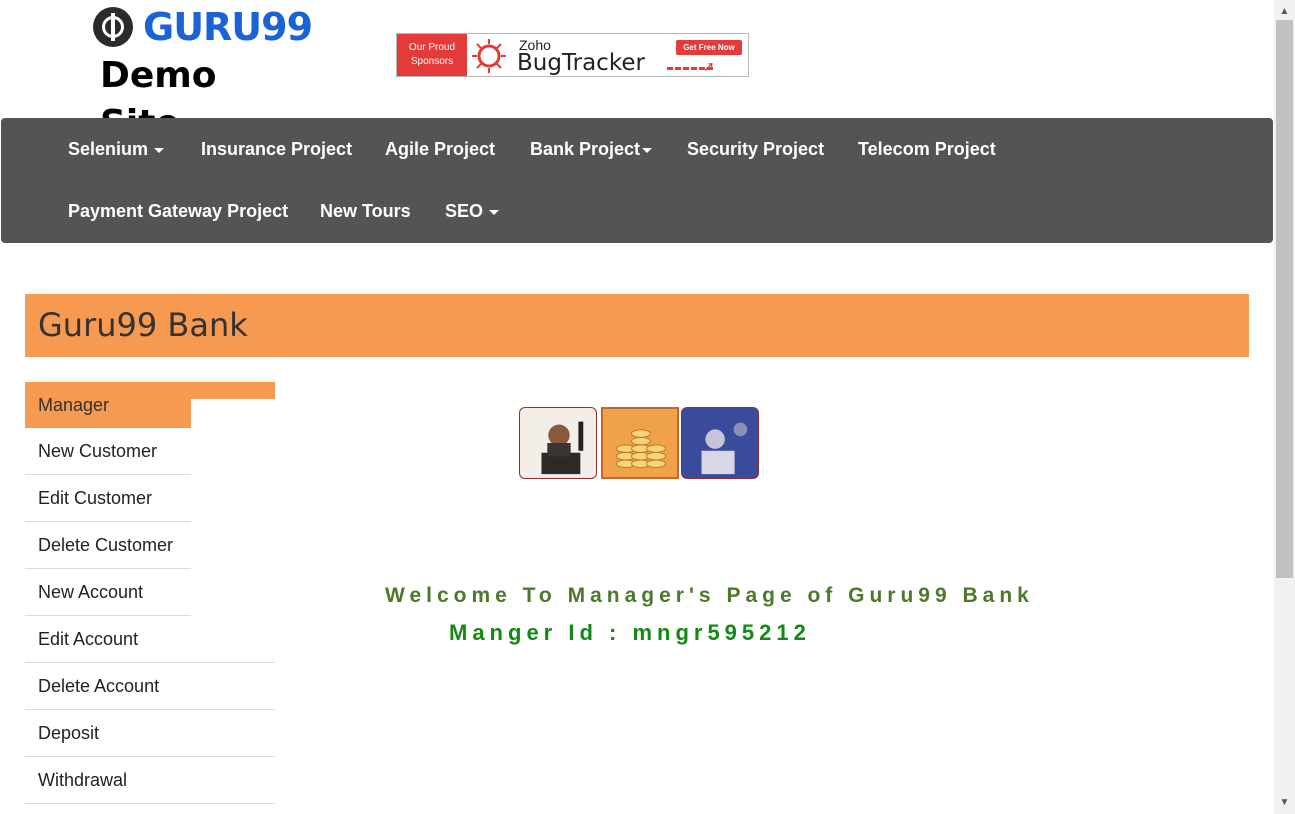 The width and height of the screenshot is (1295, 814). I want to click on sidebar-item-withdrawal: Withdrawal, so click(150, 780).